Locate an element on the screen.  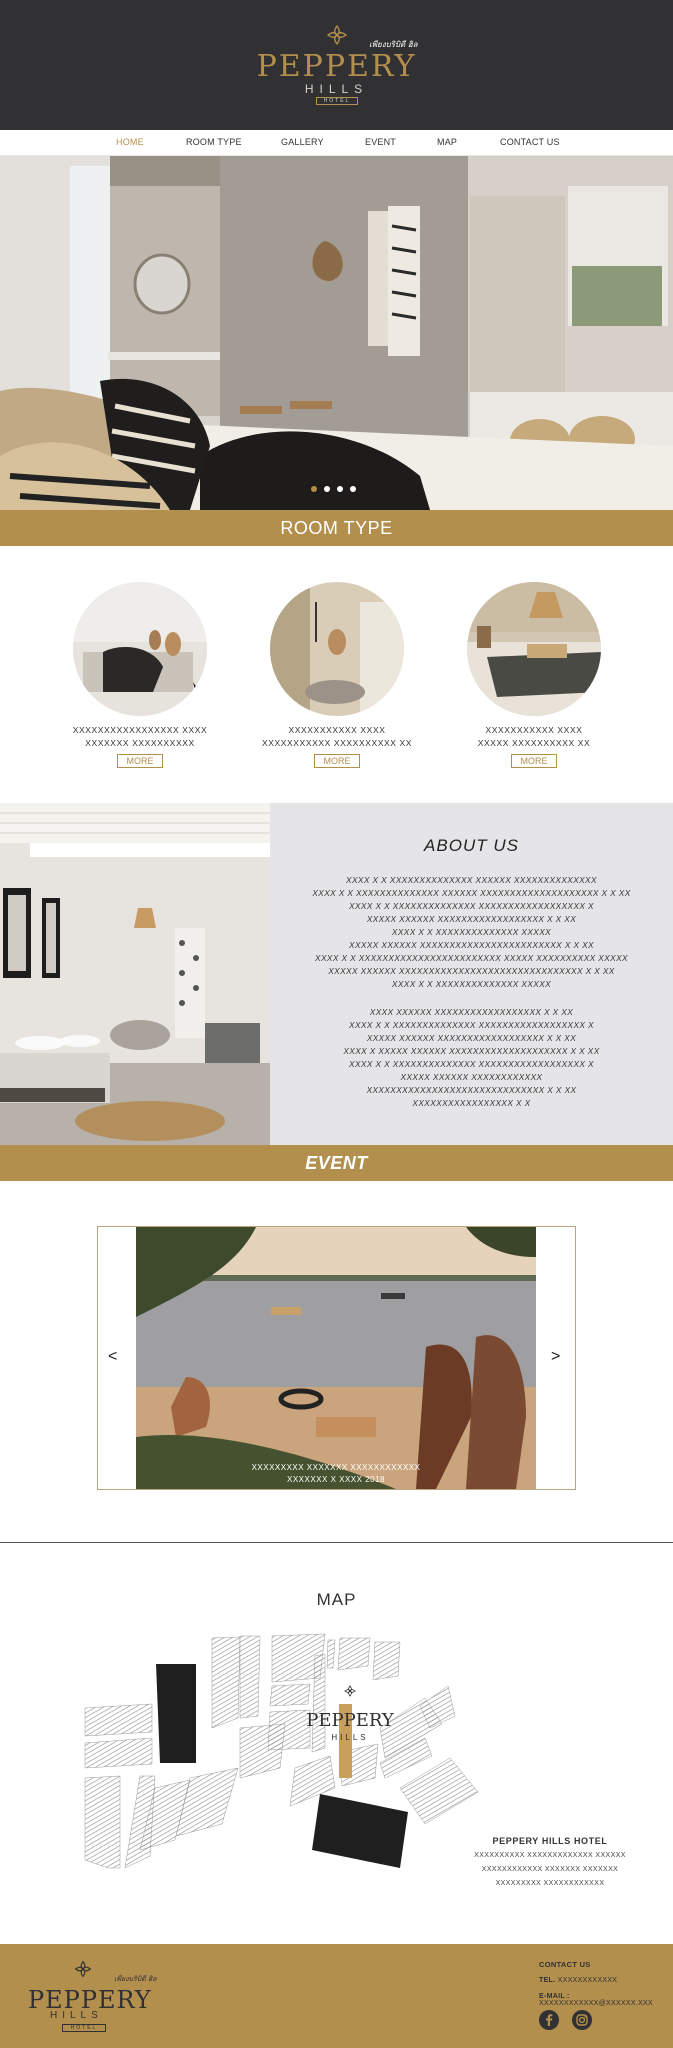
room-type-title: ROOM TYPE is located at coordinates (336, 528).